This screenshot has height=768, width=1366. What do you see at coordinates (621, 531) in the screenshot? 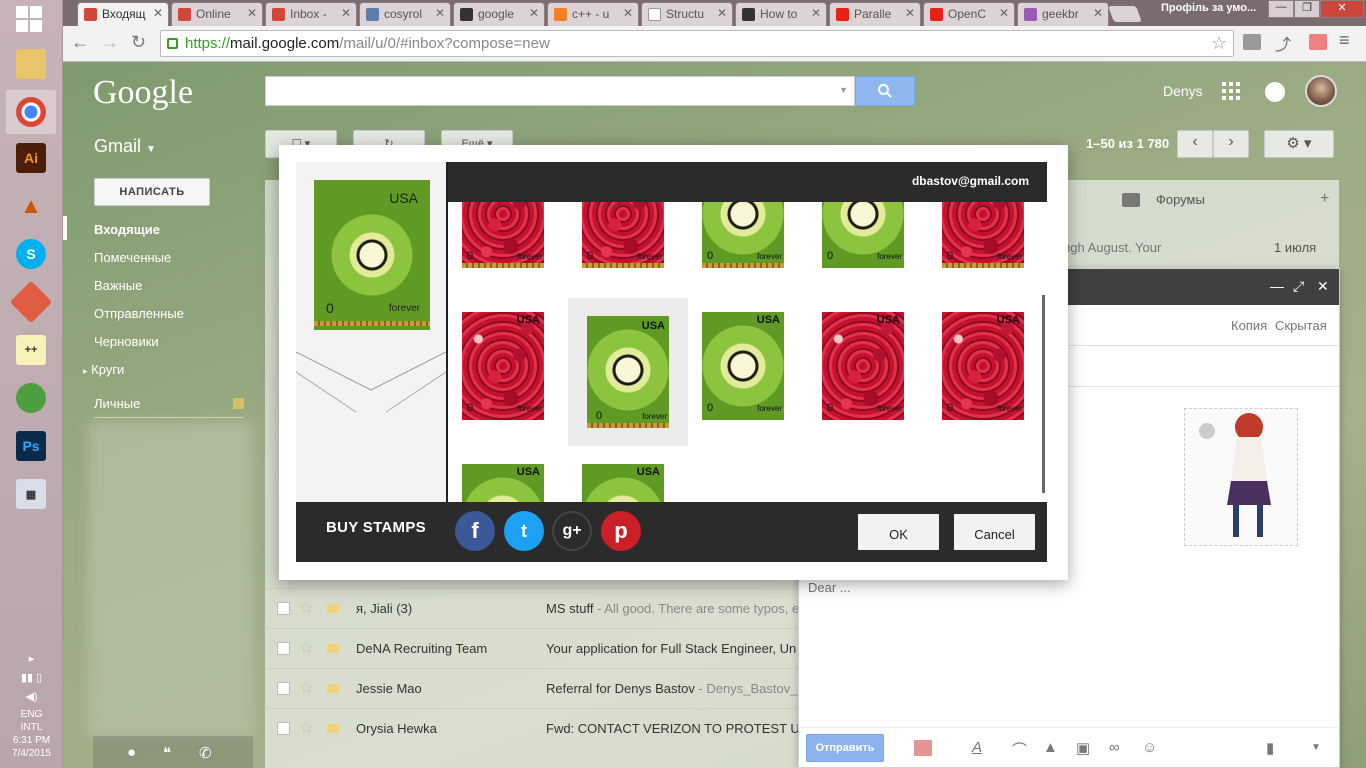
I see `pinterest-icon: p` at bounding box center [621, 531].